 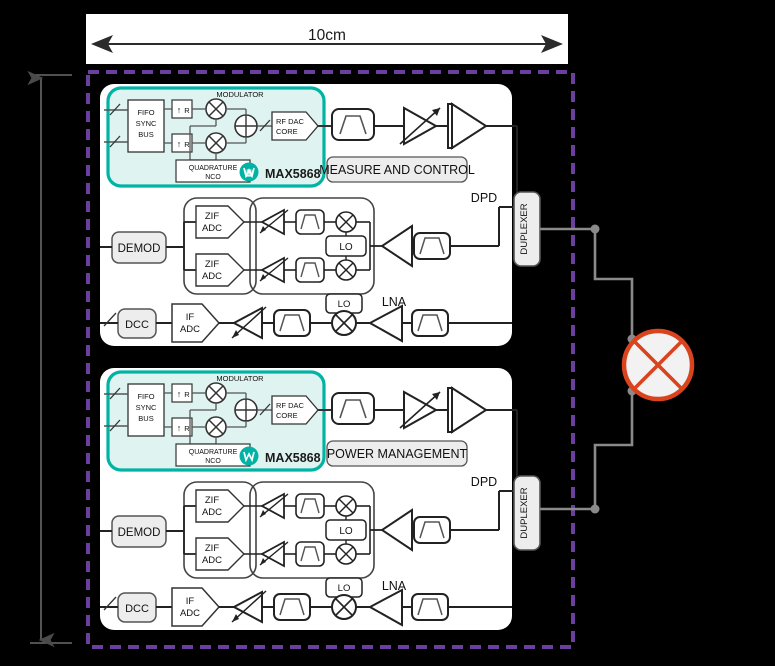 I want to click on lo-label-zif-lower: LO, so click(x=346, y=531).